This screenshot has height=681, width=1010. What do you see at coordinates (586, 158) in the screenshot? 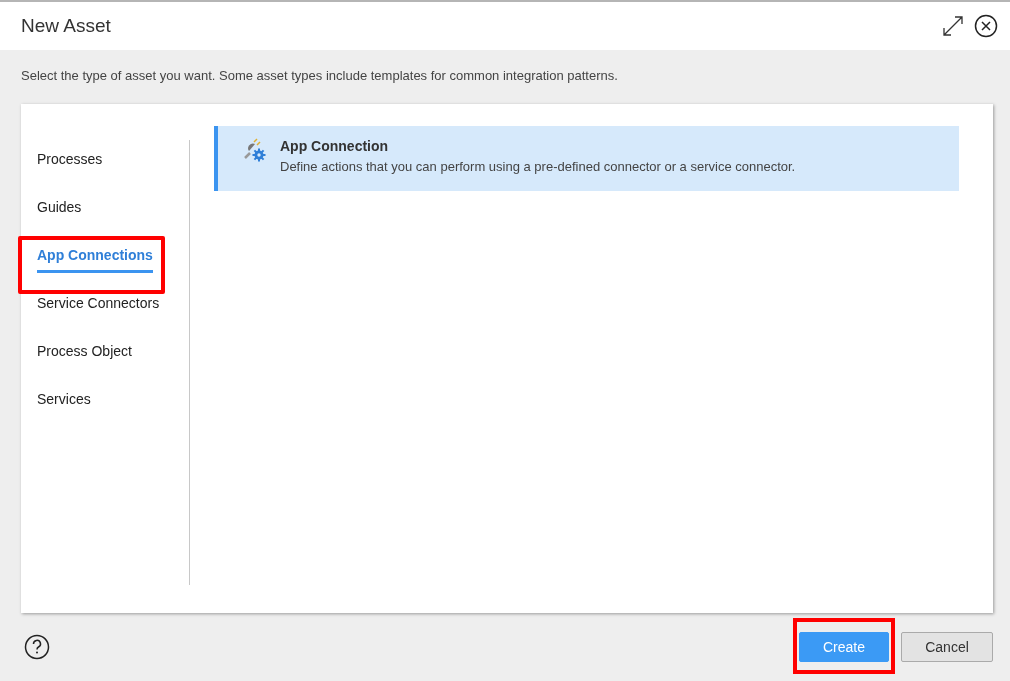
I see `asset-card: App Connection Define actions that you can perform using a pre-defined connector or a service connector.` at bounding box center [586, 158].